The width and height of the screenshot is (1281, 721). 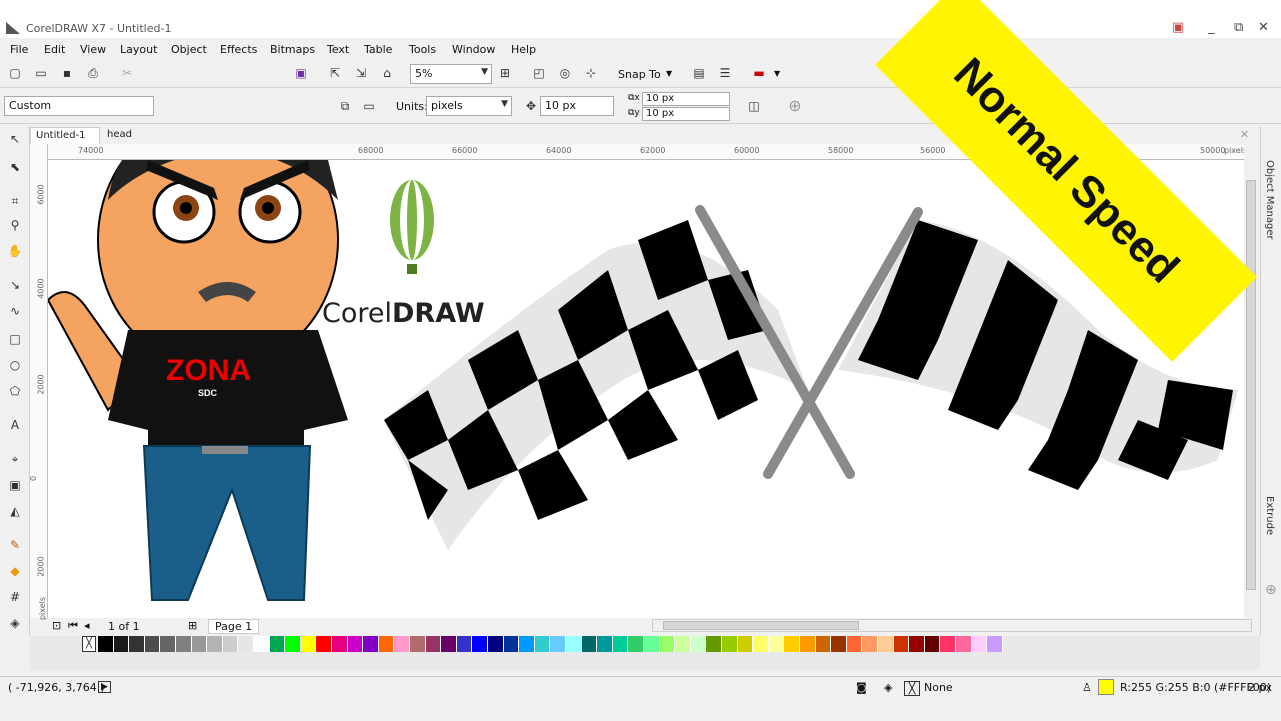 I want to click on add-page-icon: ⊞, so click(x=192, y=625).